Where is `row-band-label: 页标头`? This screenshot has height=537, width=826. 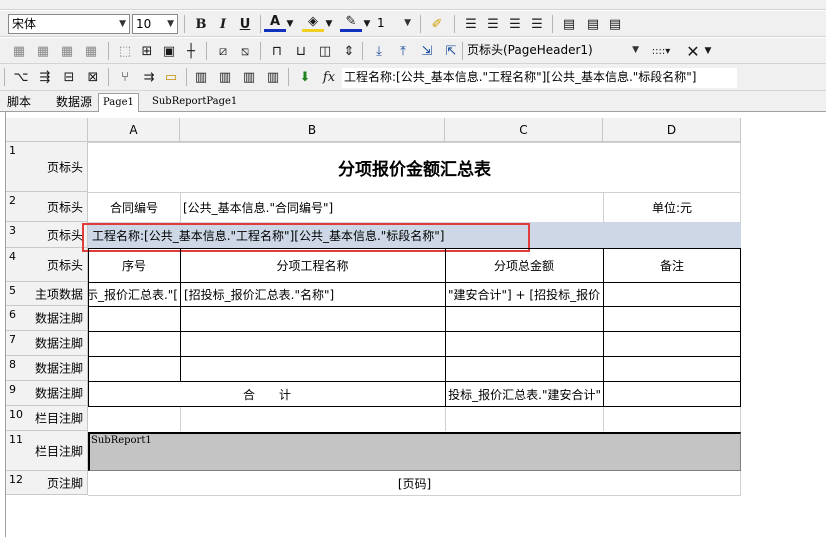 row-band-label: 页标头 is located at coordinates (64, 167).